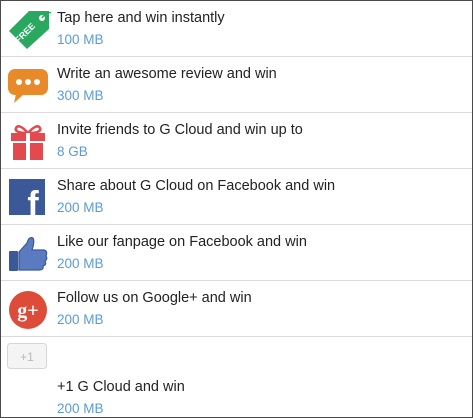 The width and height of the screenshot is (473, 418). What do you see at coordinates (196, 186) in the screenshot?
I see `offer-title: Share about G Cloud on Facebook and win` at bounding box center [196, 186].